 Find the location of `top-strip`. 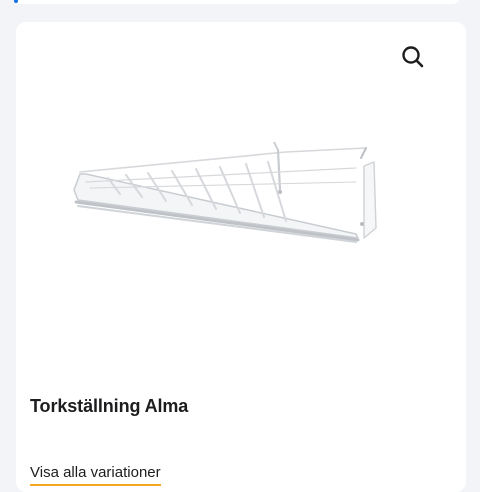

top-strip is located at coordinates (240, 4).